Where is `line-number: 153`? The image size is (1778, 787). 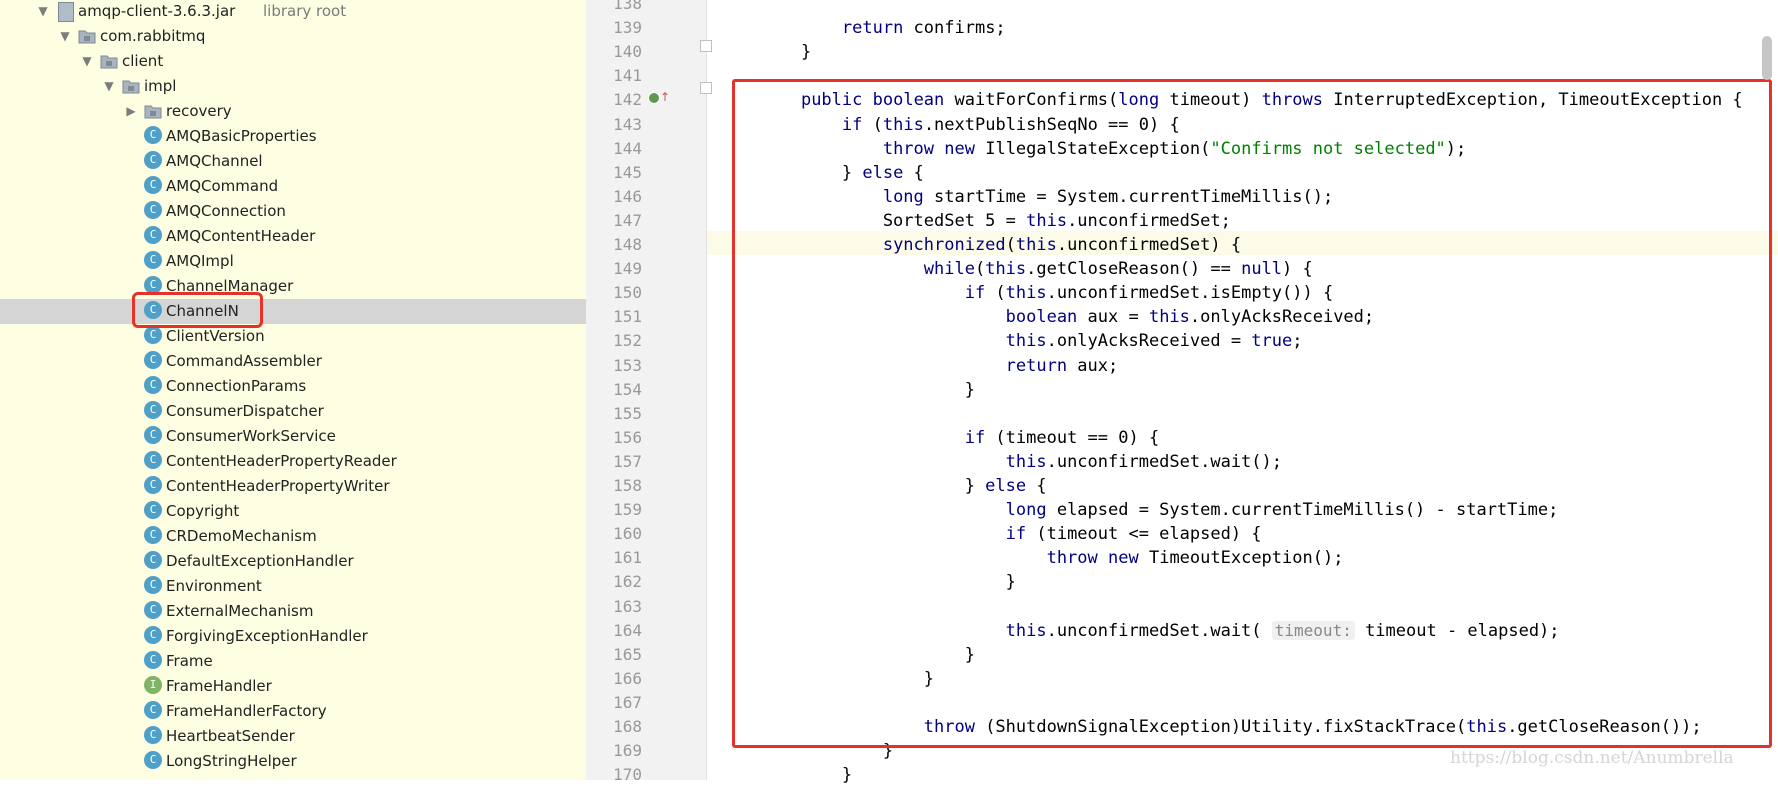
line-number: 153 is located at coordinates (627, 365).